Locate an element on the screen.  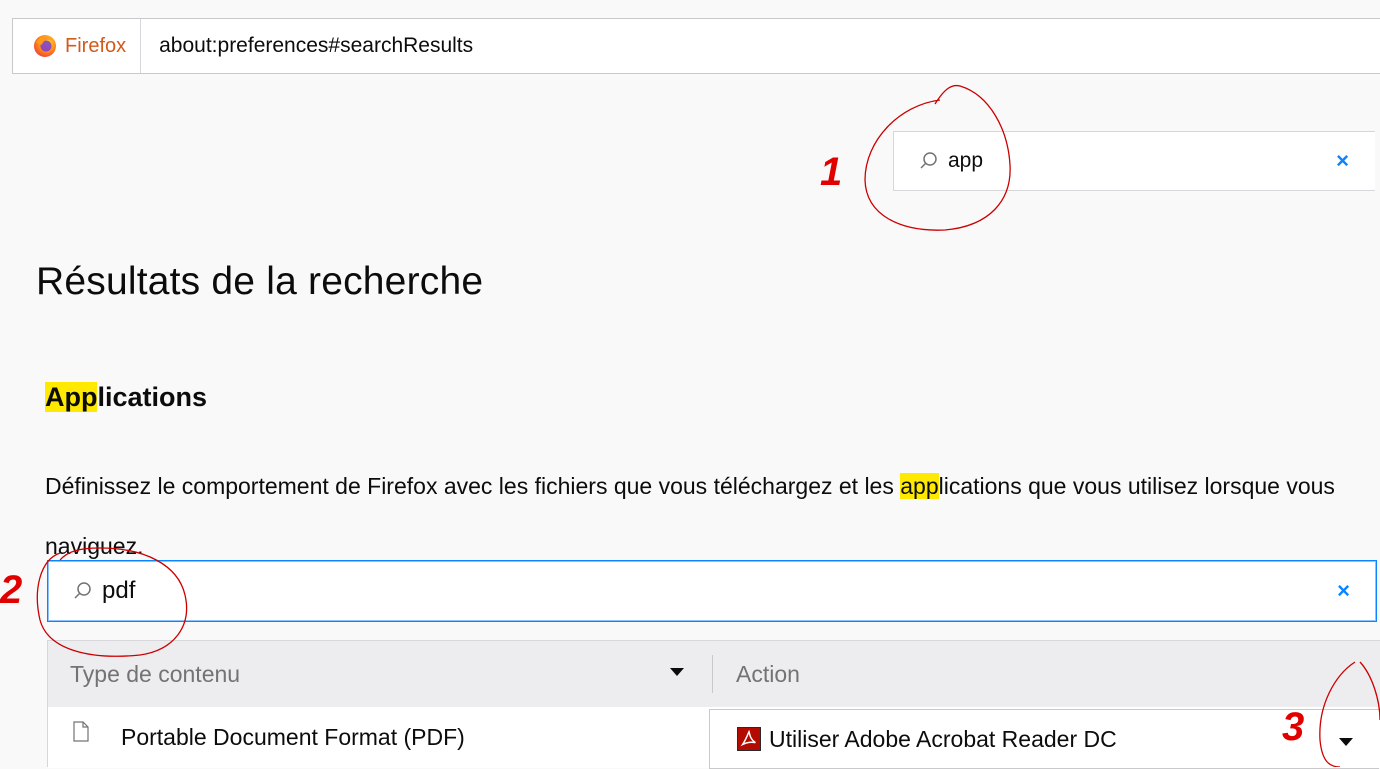
acrobat-icon is located at coordinates (749, 739).